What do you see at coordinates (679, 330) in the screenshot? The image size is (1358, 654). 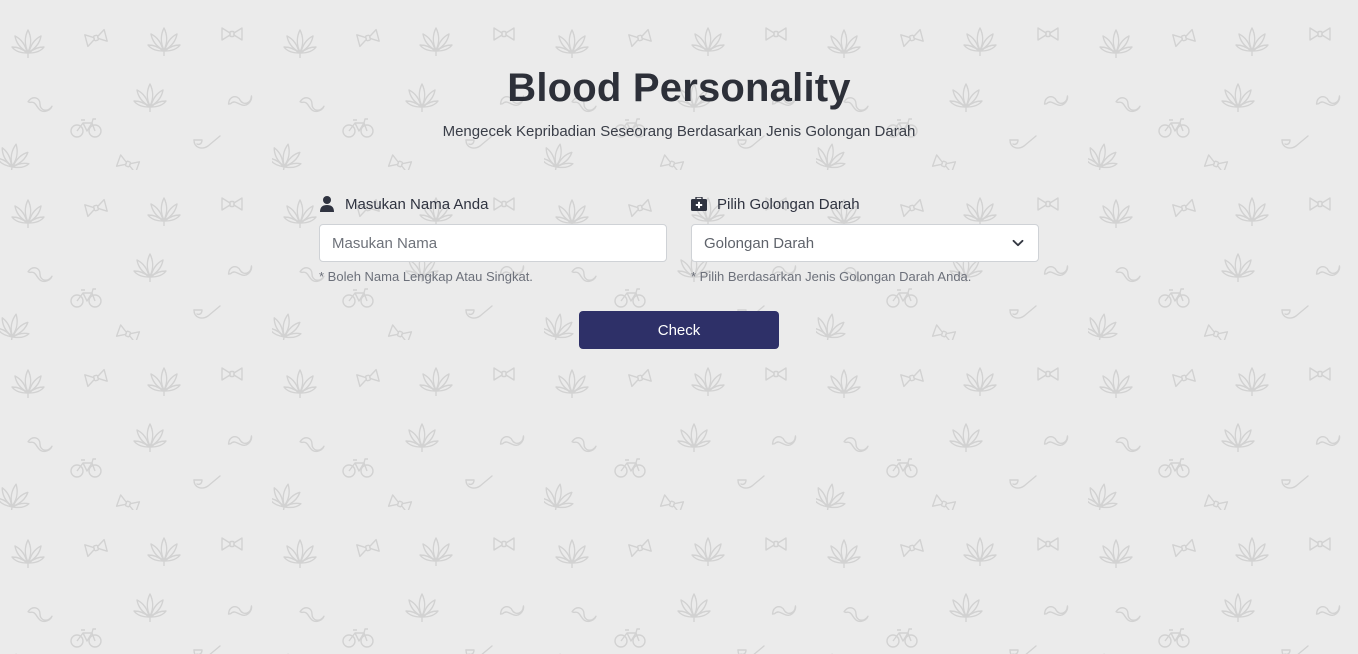 I see `check-button: Check` at bounding box center [679, 330].